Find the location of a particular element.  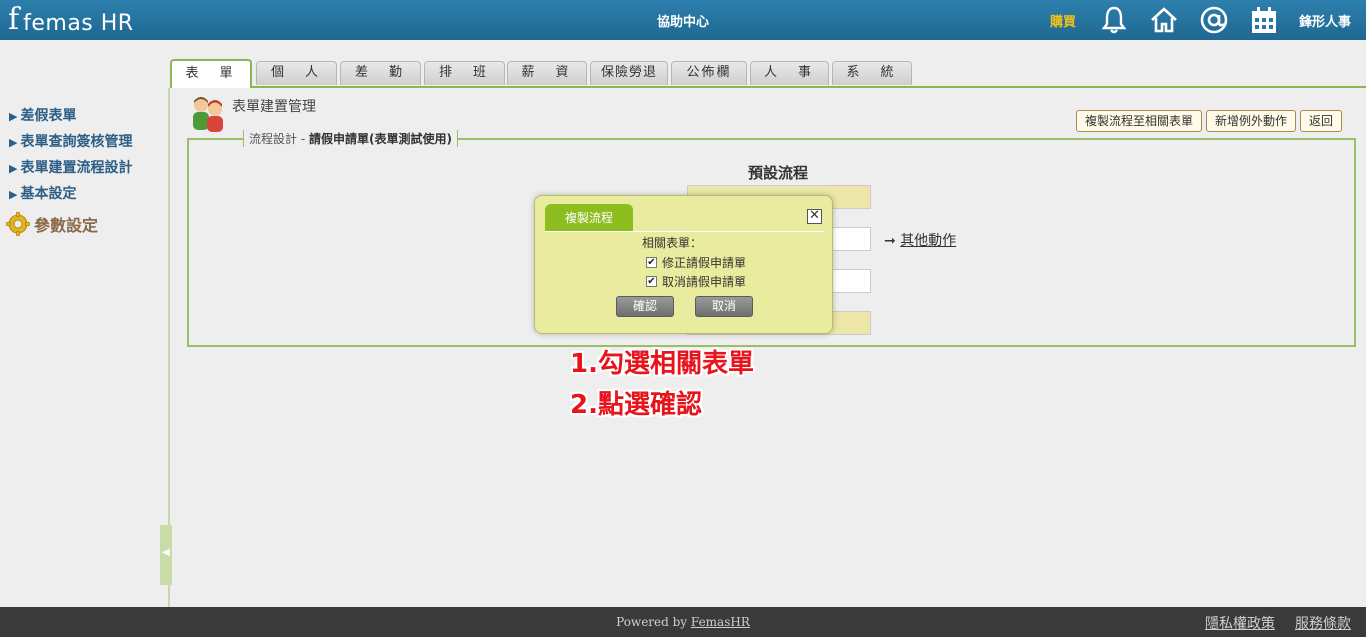

sidebar-item-leave-forms: ▶ 差假表單 is located at coordinates (42, 115).